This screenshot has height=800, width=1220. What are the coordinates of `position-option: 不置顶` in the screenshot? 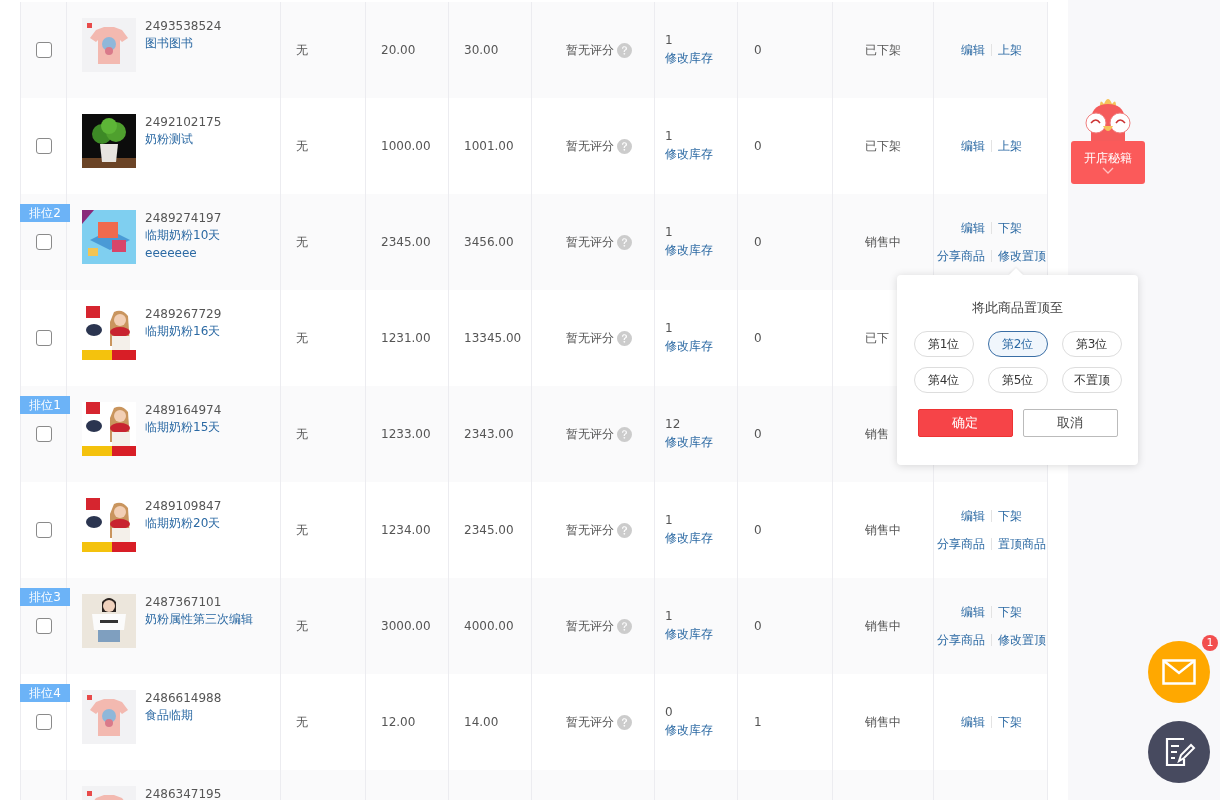 It's located at (1091, 380).